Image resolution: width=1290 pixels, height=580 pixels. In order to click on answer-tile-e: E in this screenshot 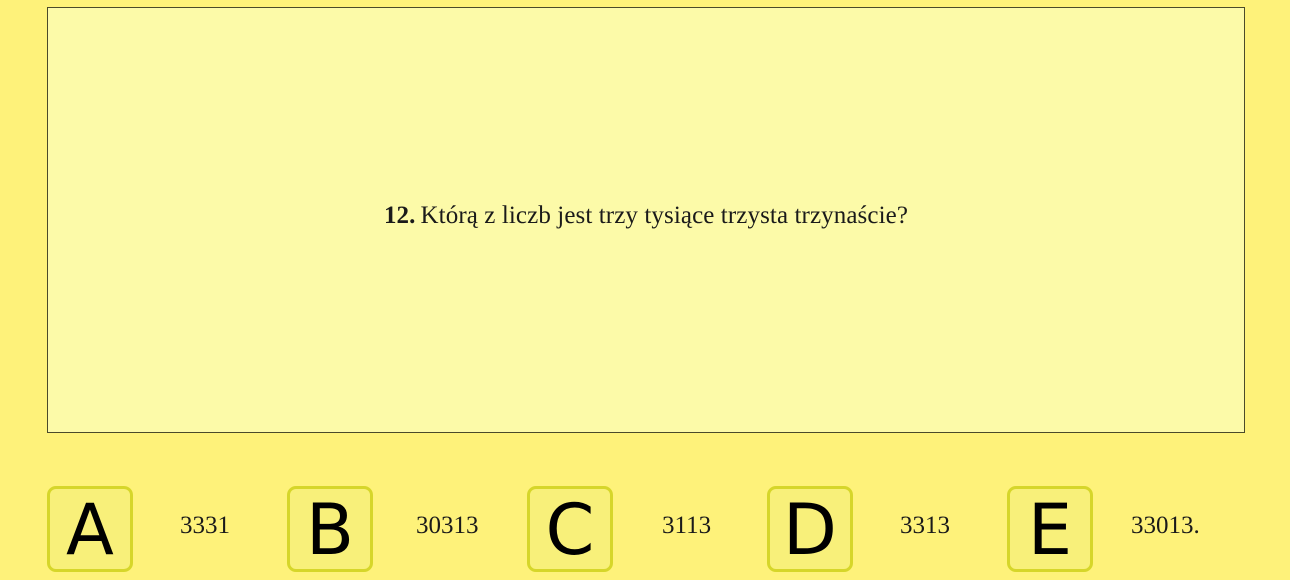, I will do `click(1050, 529)`.